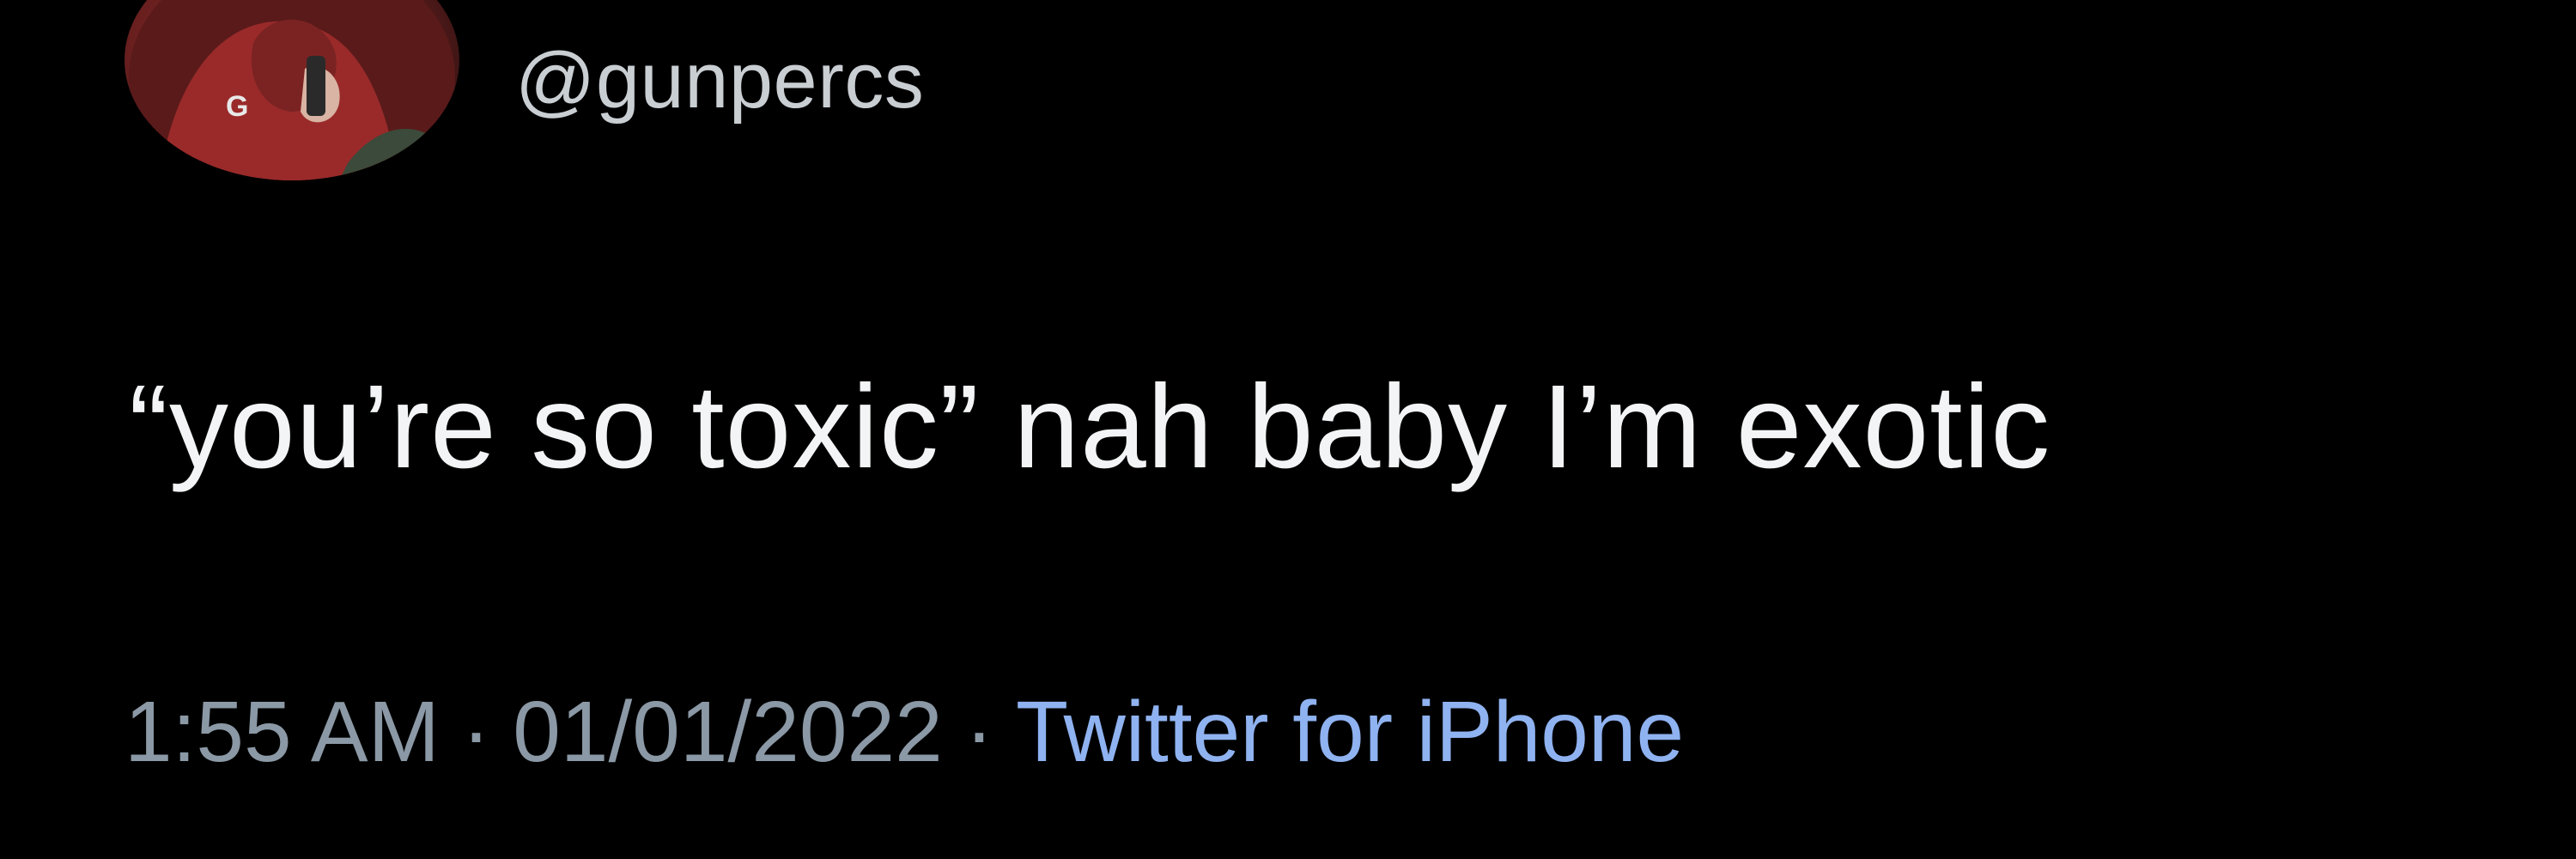 The image size is (2576, 859). What do you see at coordinates (728, 732) in the screenshot?
I see `tweet-date: 01/01/2022` at bounding box center [728, 732].